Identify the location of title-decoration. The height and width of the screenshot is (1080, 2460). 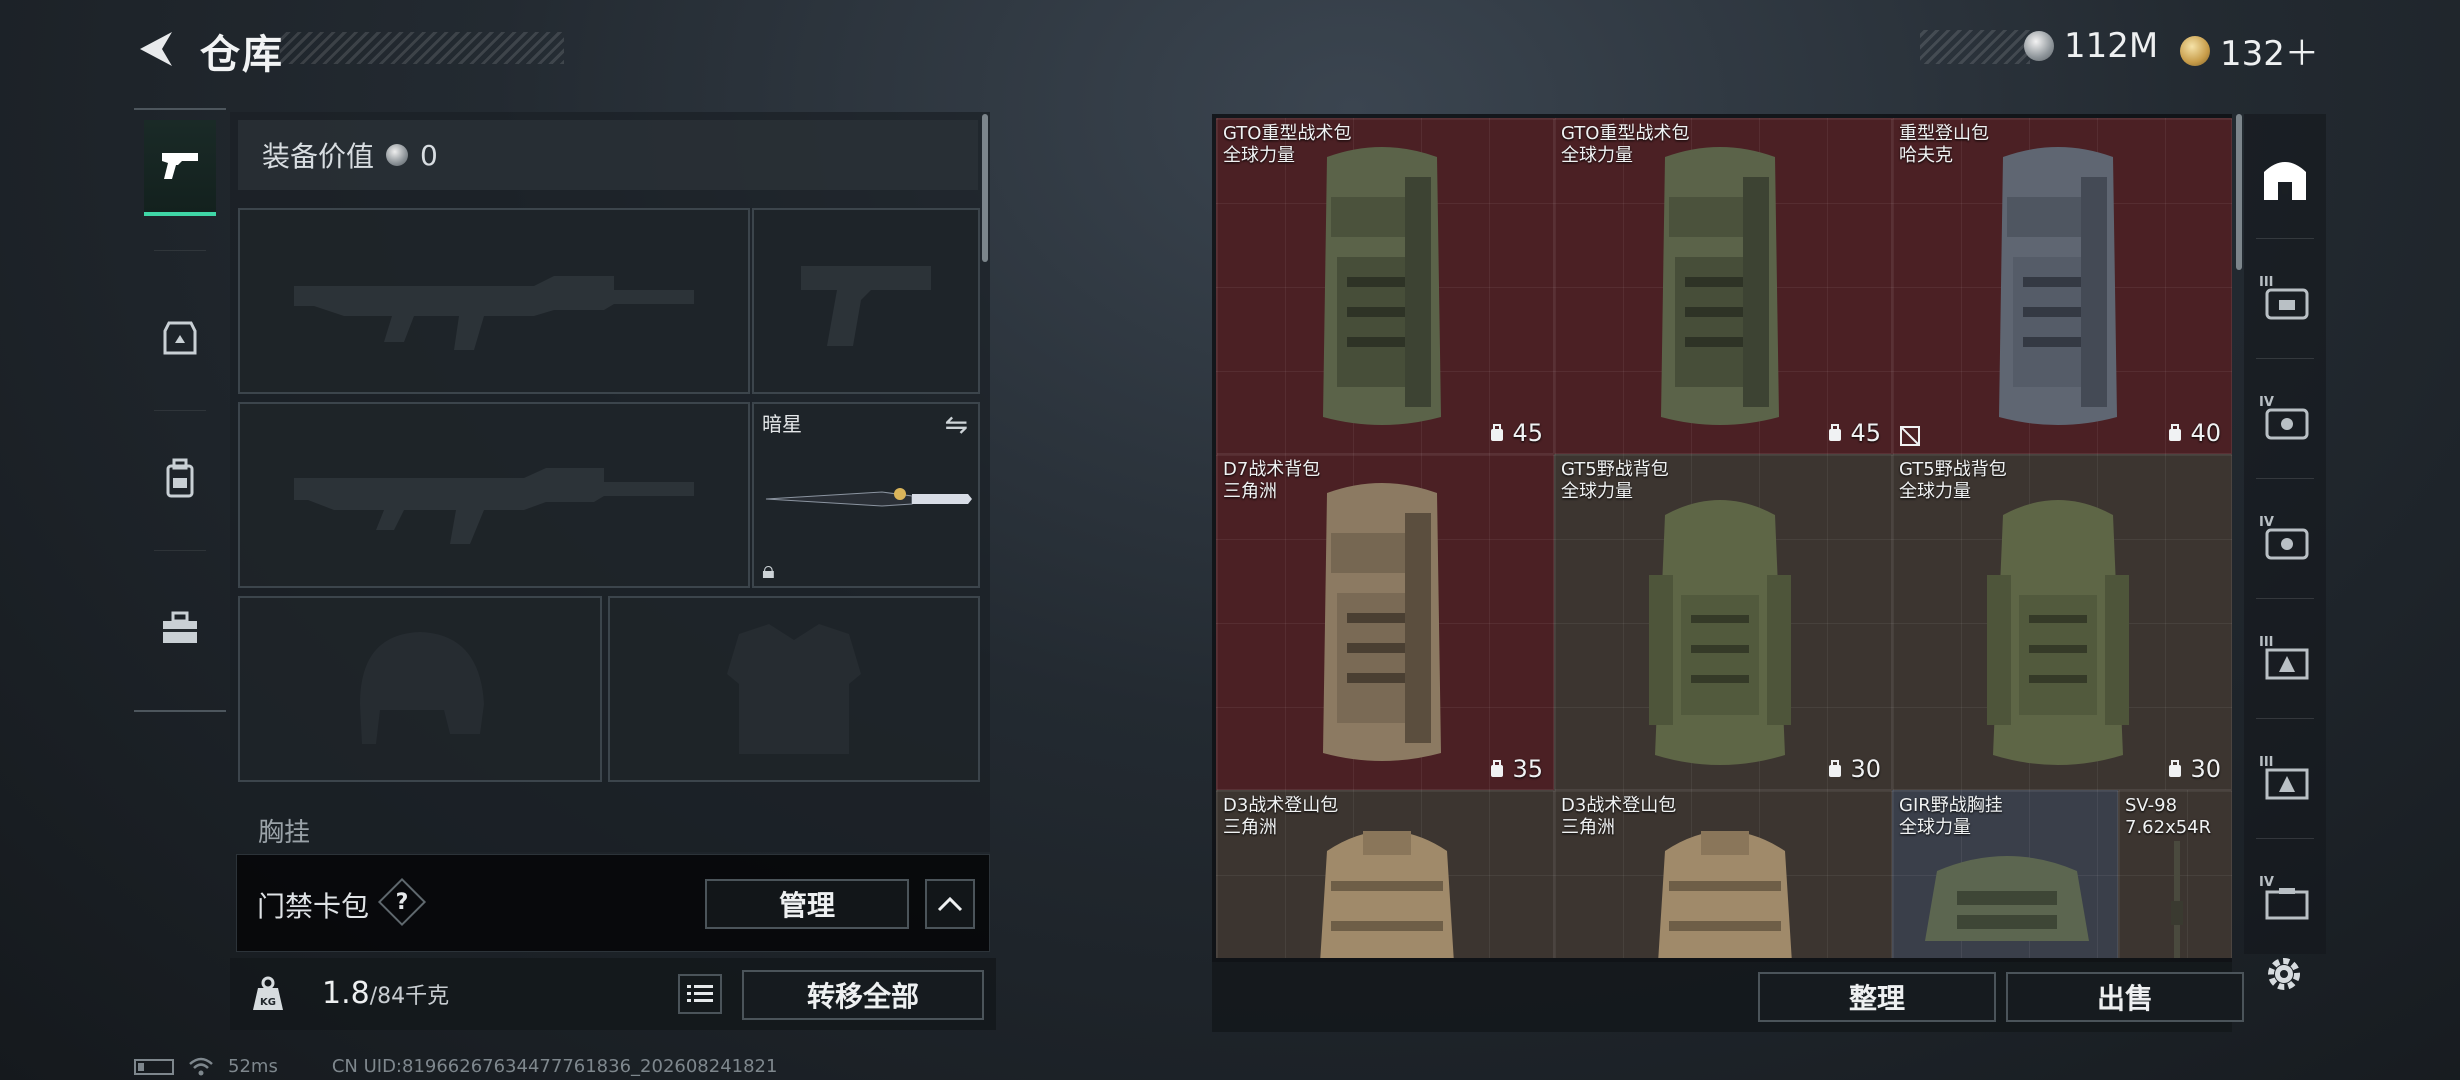
(422, 48).